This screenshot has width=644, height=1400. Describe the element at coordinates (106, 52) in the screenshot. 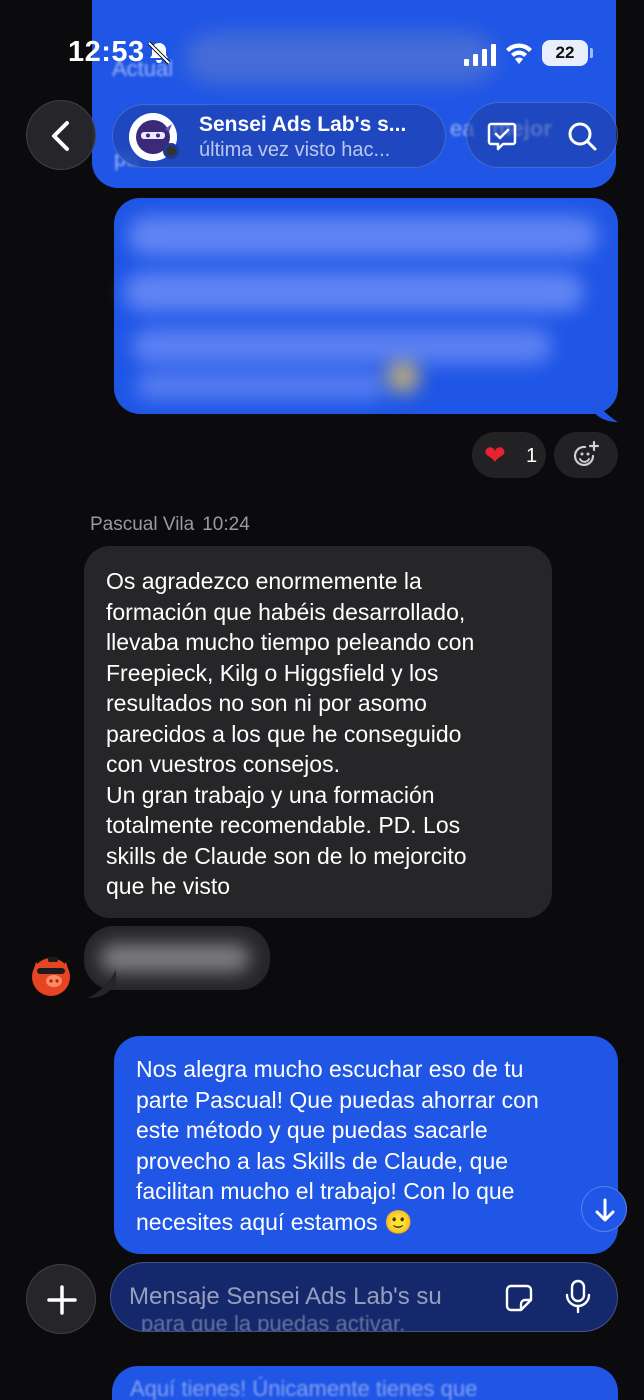

I see `status-time: 12:53` at that location.